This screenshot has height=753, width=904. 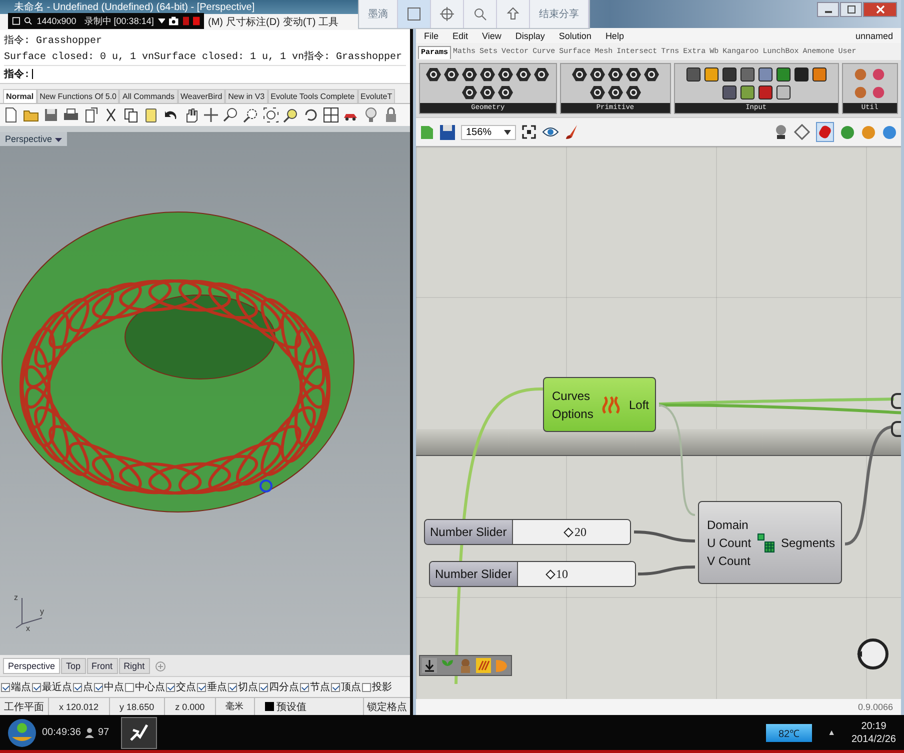 I want to click on globe-icon, so click(x=889, y=132).